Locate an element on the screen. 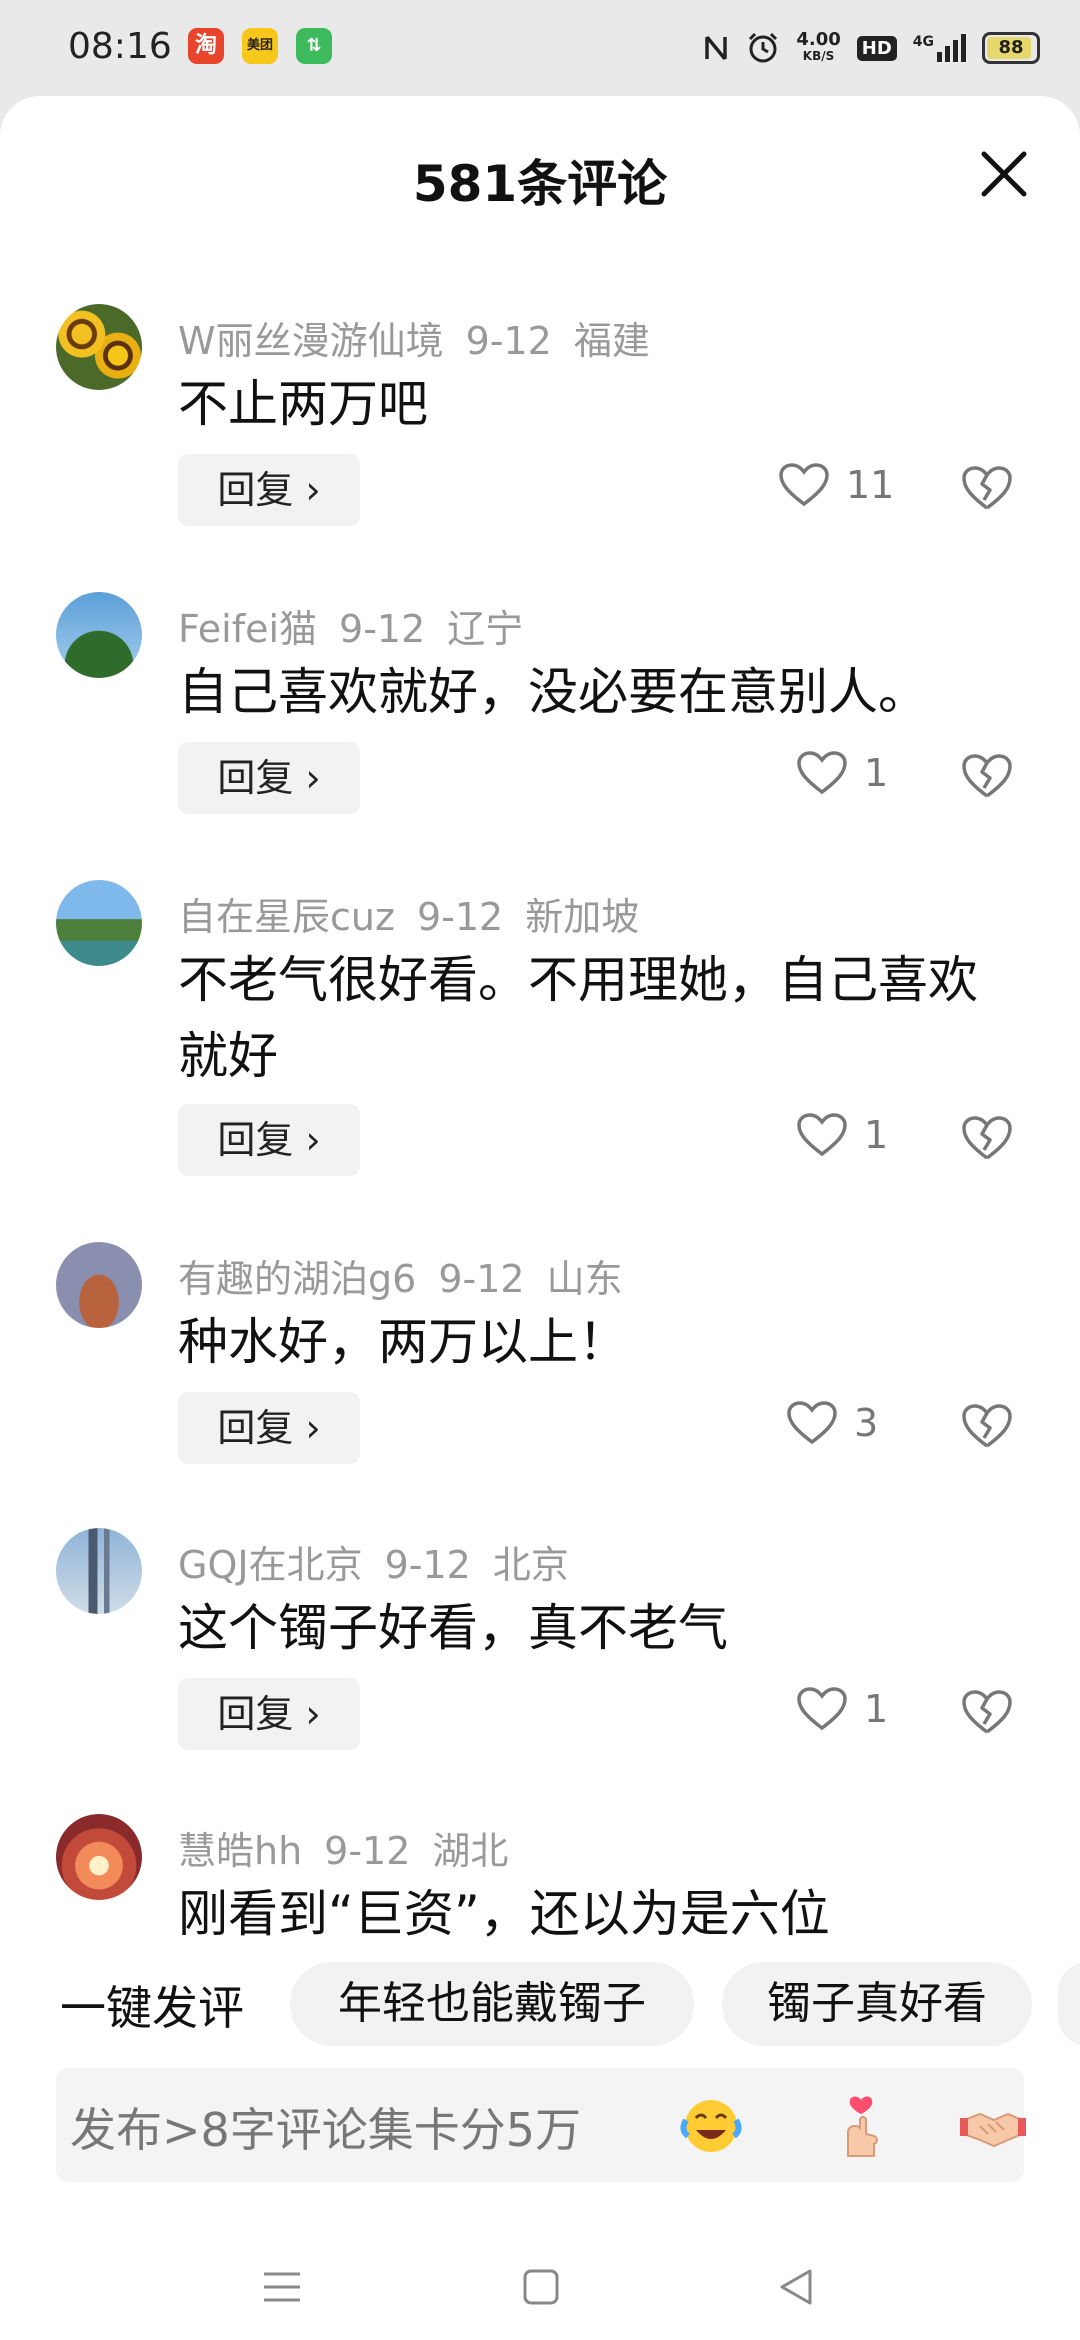  comment-input-placeholder: 发布>8字评论集卡分5万 is located at coordinates (326, 2130).